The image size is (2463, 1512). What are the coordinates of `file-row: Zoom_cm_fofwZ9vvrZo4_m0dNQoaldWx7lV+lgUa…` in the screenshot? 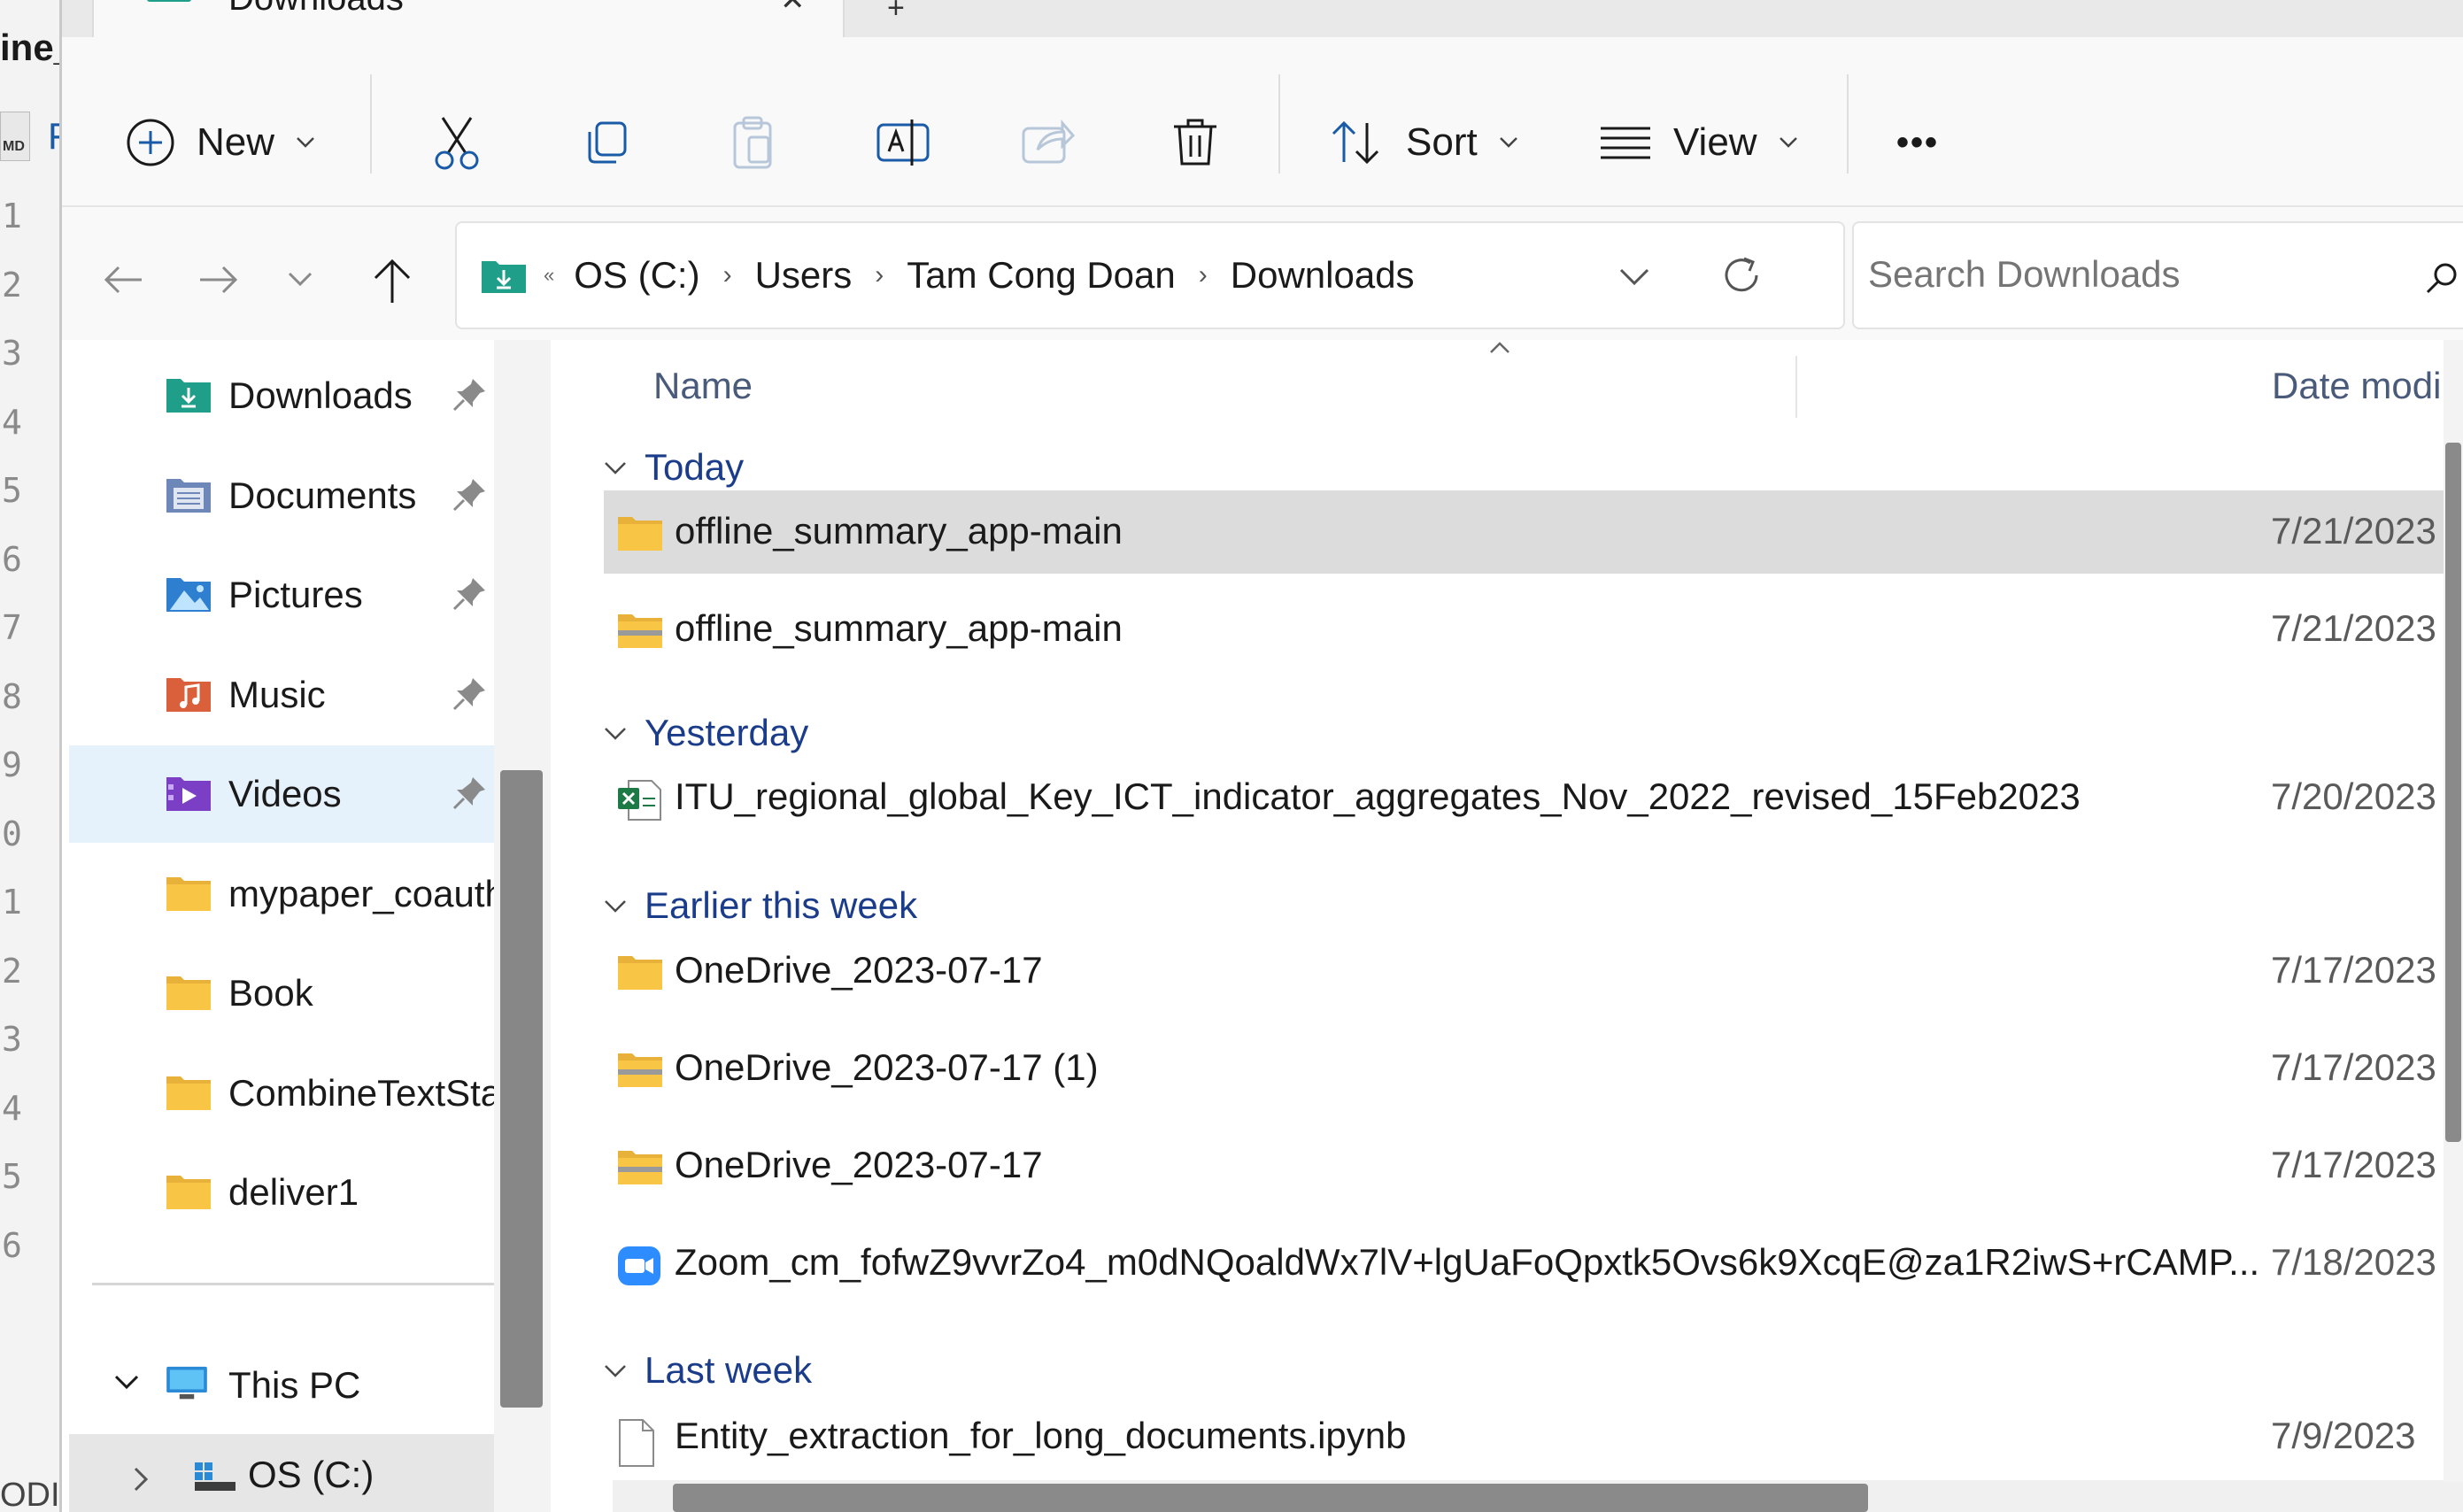 It's located at (1529, 1263).